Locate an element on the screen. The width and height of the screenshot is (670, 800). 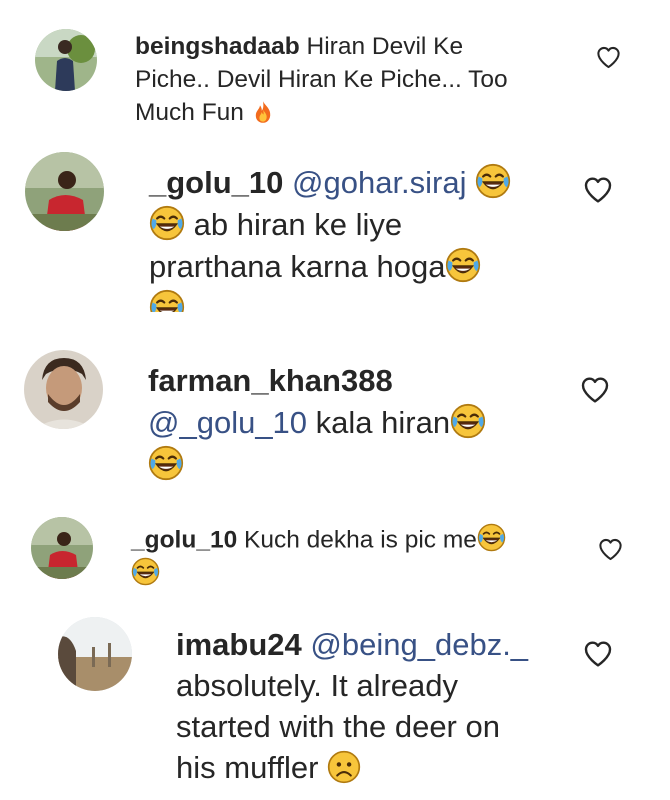
comment-mention: @_golu_10 is located at coordinates (227, 422).